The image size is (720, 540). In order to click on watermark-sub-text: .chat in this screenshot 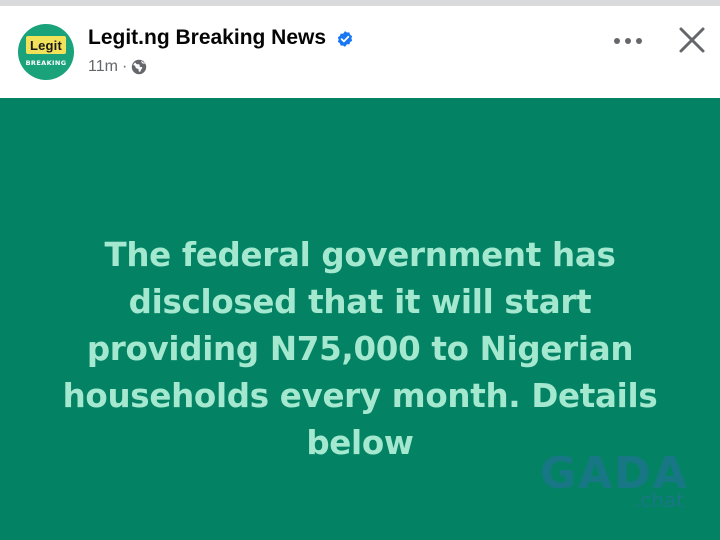, I will do `click(659, 500)`.